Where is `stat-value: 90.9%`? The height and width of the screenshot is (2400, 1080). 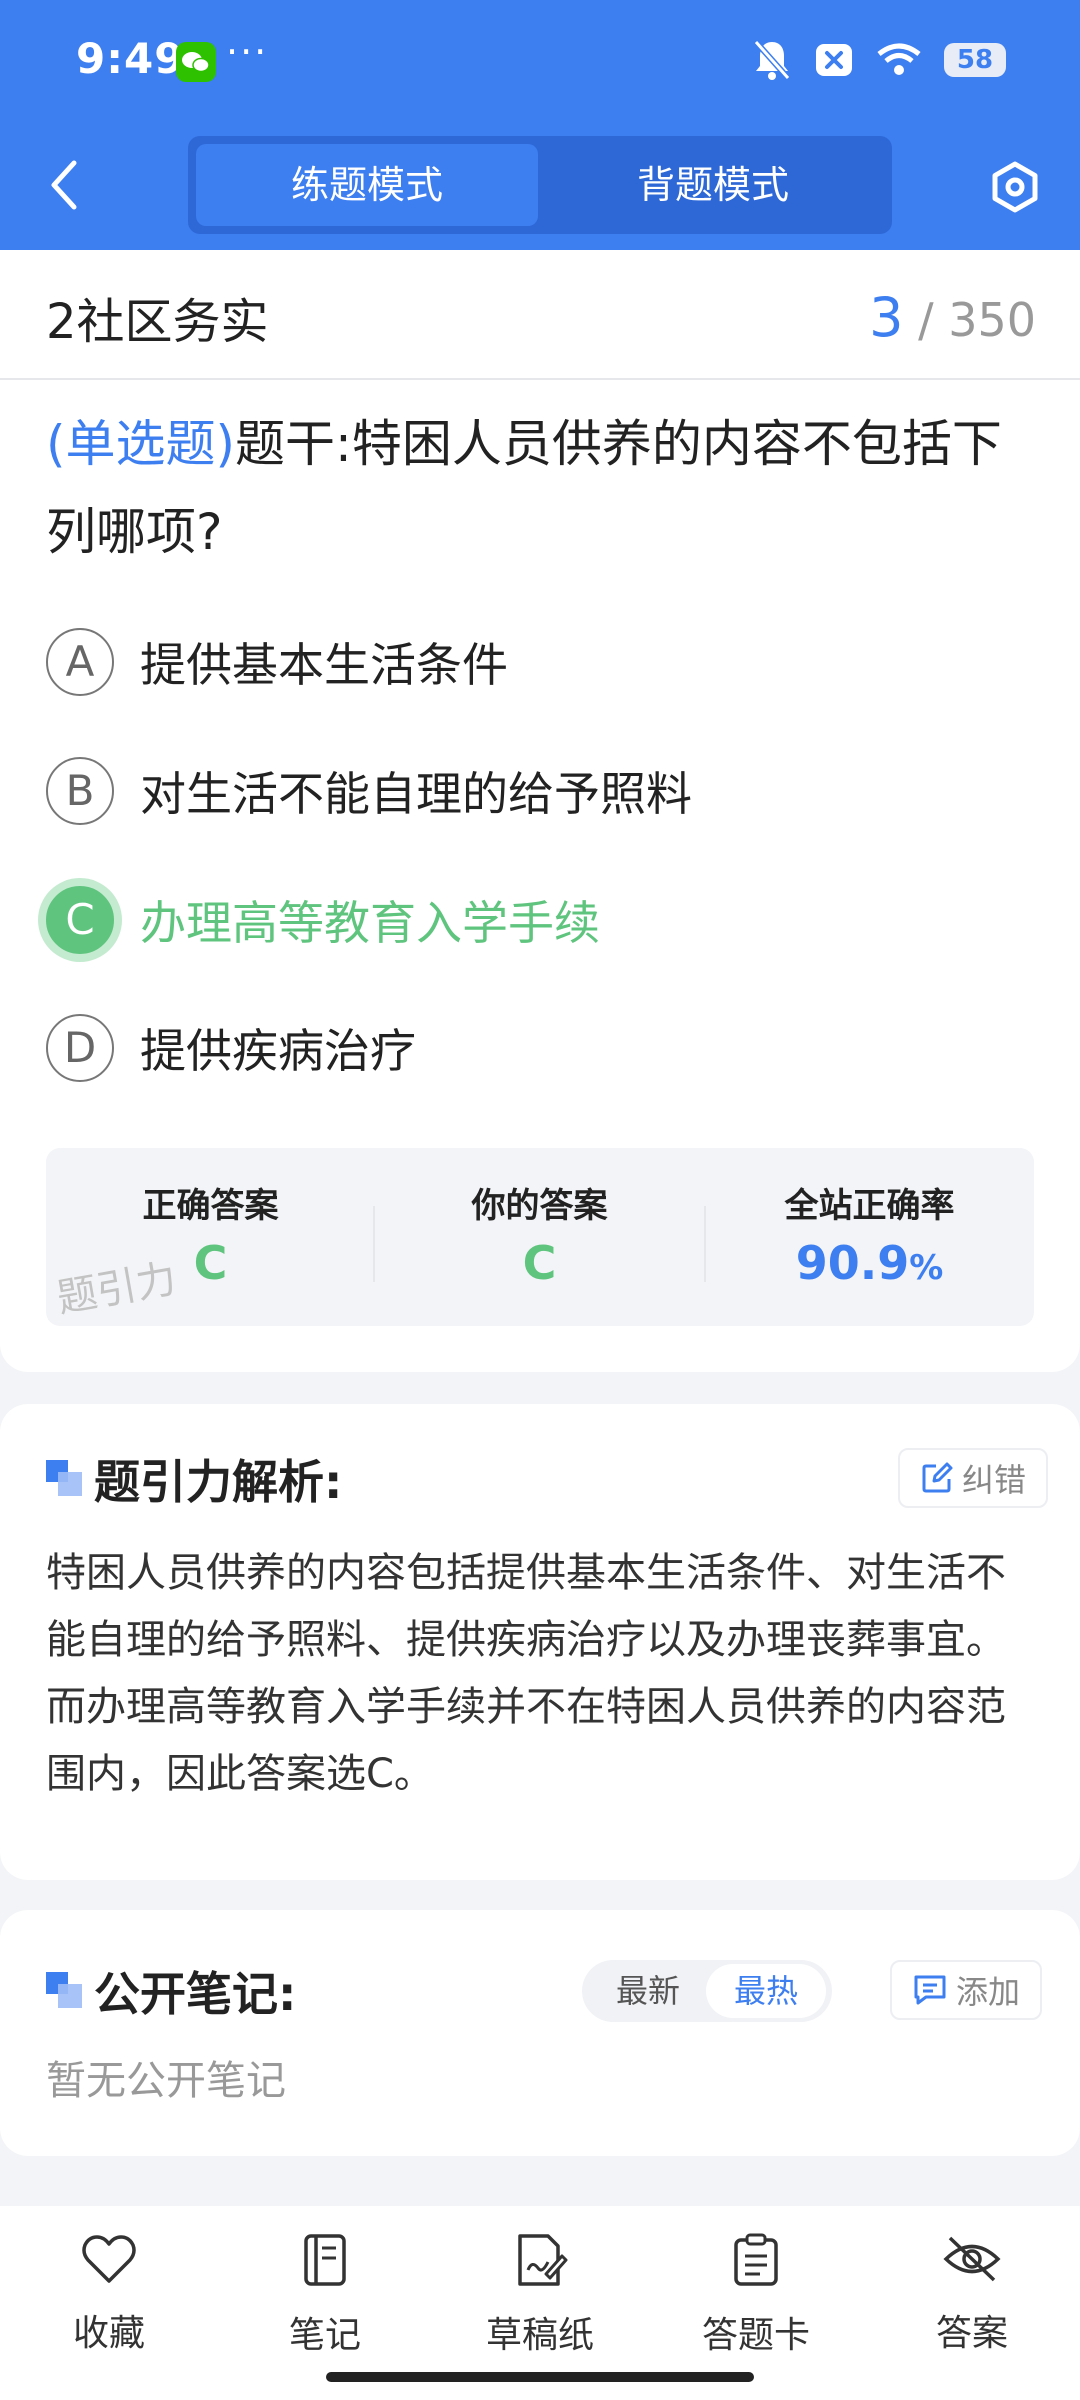 stat-value: 90.9% is located at coordinates (869, 1263).